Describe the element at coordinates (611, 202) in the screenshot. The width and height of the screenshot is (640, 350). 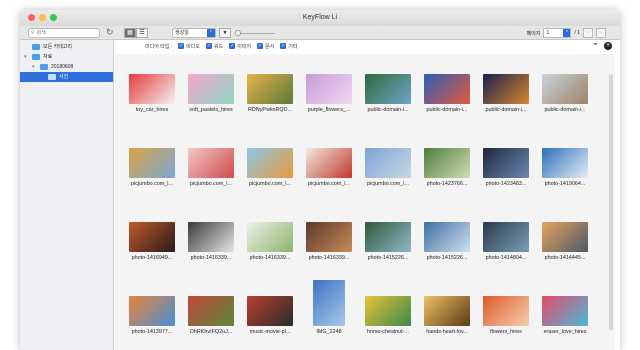
I see `vertical-scrollbar` at that location.